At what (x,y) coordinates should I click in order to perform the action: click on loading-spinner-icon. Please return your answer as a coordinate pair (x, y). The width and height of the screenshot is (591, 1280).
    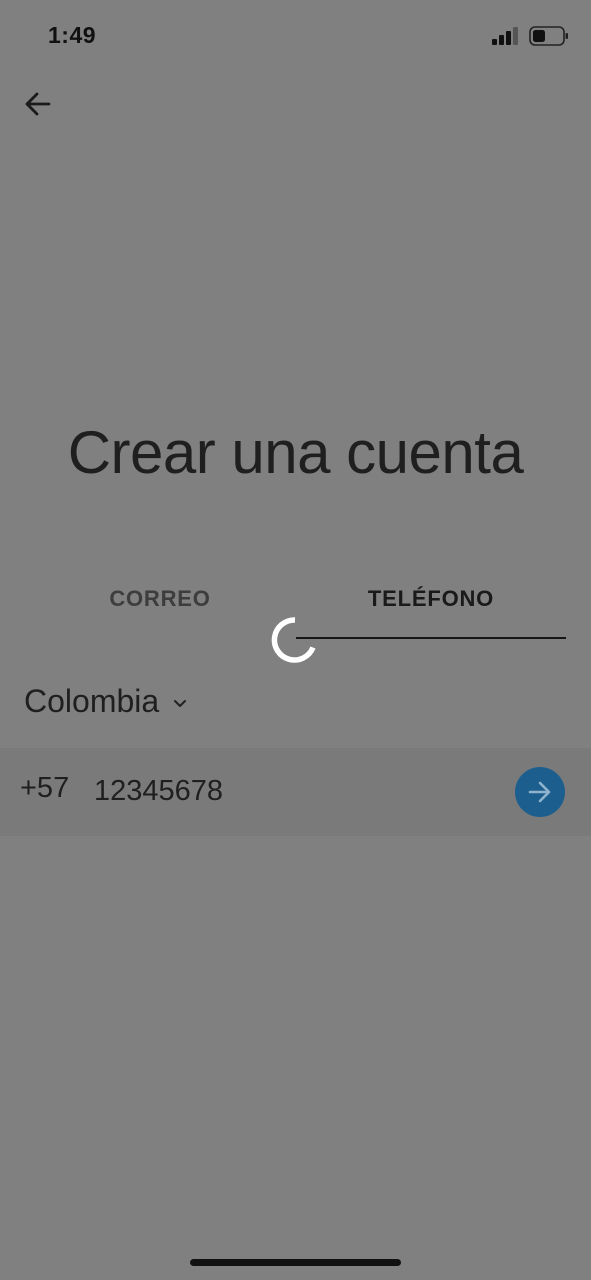
    Looking at the image, I should click on (293, 640).